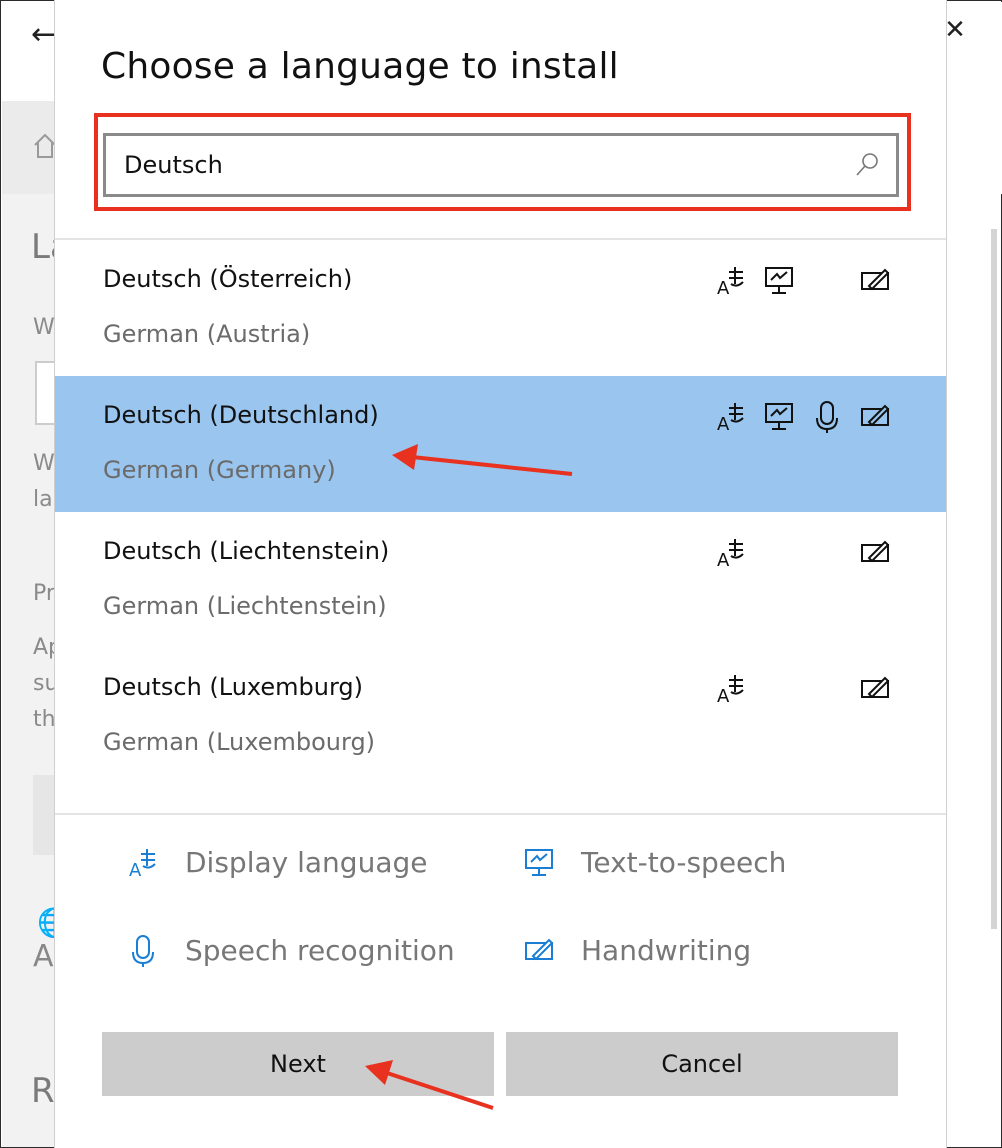  I want to click on settings-text: la, so click(43, 499).